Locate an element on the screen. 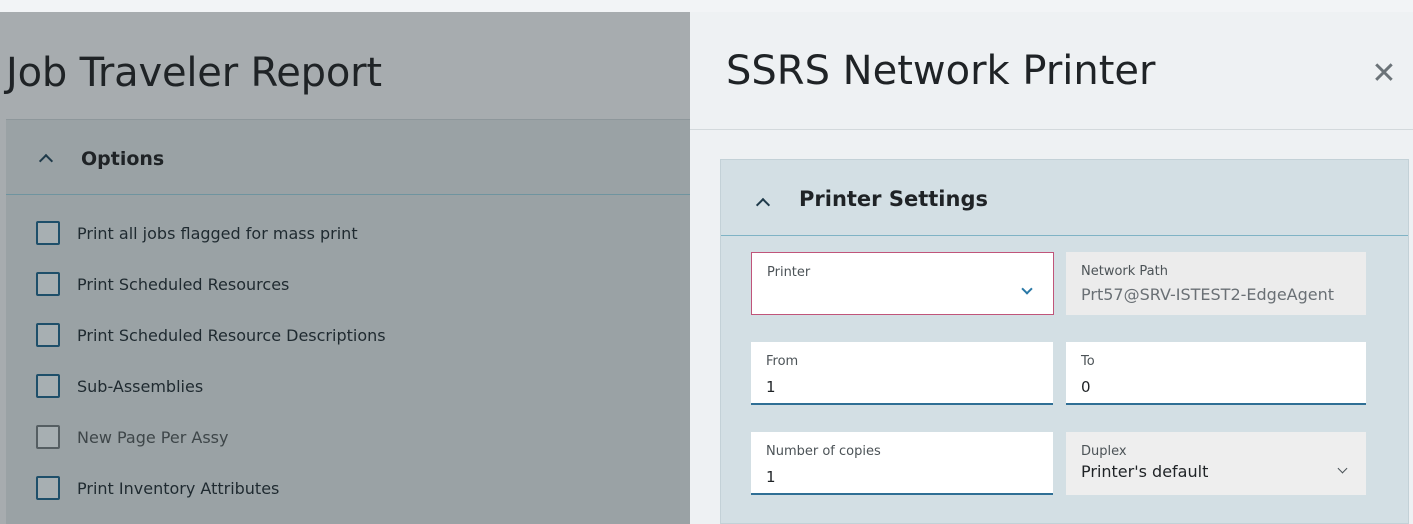 This screenshot has height=524, width=1413. options-title: Options is located at coordinates (123, 159).